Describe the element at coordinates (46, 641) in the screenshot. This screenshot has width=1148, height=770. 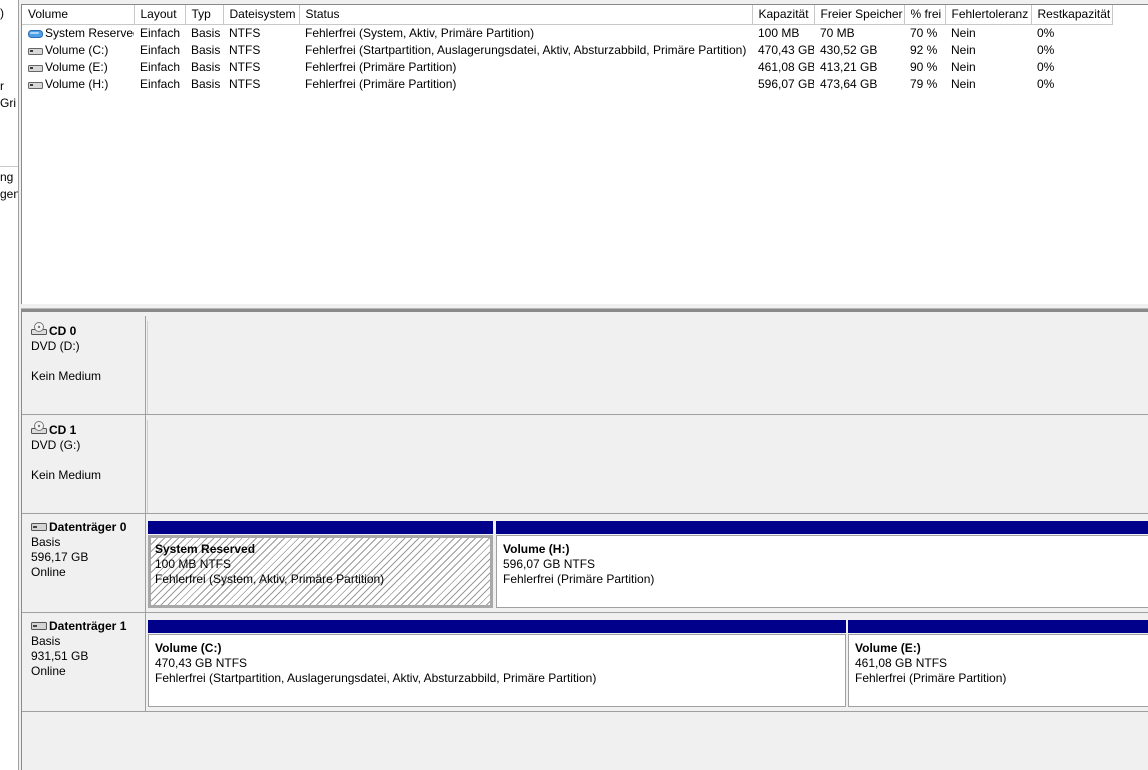
I see `disk-type: Basis` at that location.